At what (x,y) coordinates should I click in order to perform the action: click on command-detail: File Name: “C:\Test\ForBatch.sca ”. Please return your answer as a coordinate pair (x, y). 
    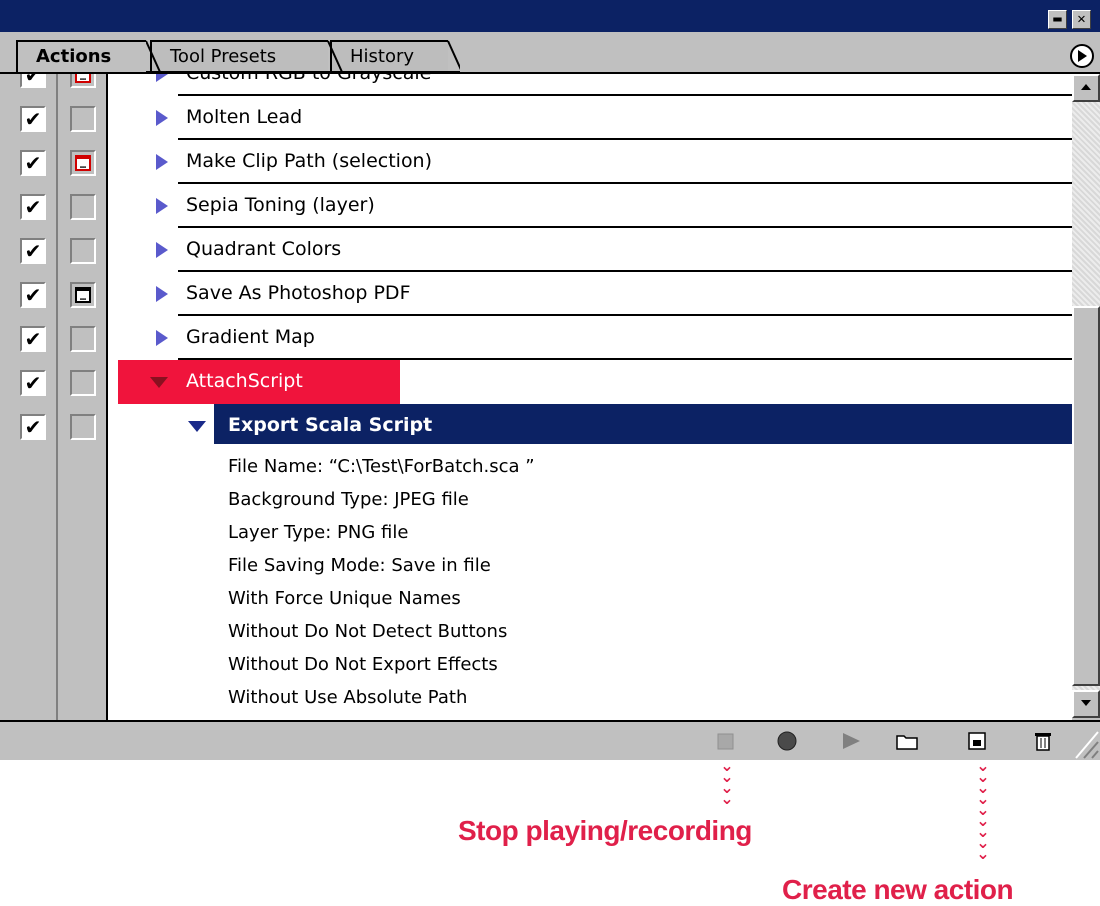
    Looking at the image, I should click on (381, 466).